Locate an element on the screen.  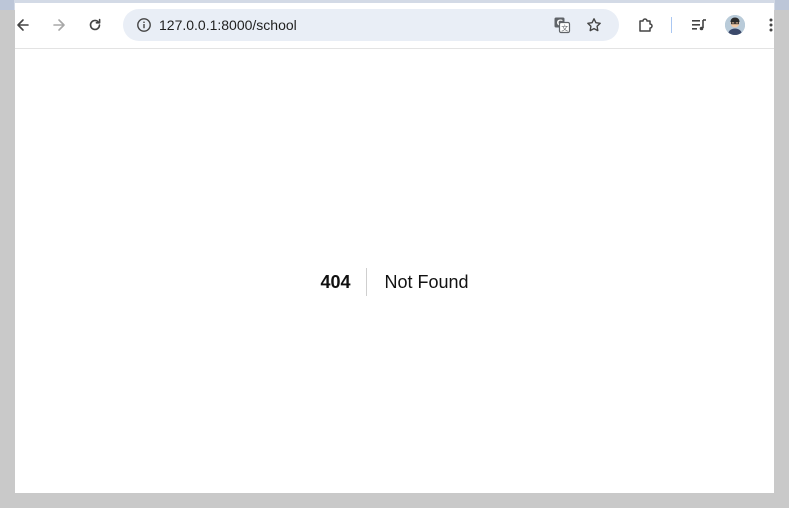
reload-button is located at coordinates (95, 25).